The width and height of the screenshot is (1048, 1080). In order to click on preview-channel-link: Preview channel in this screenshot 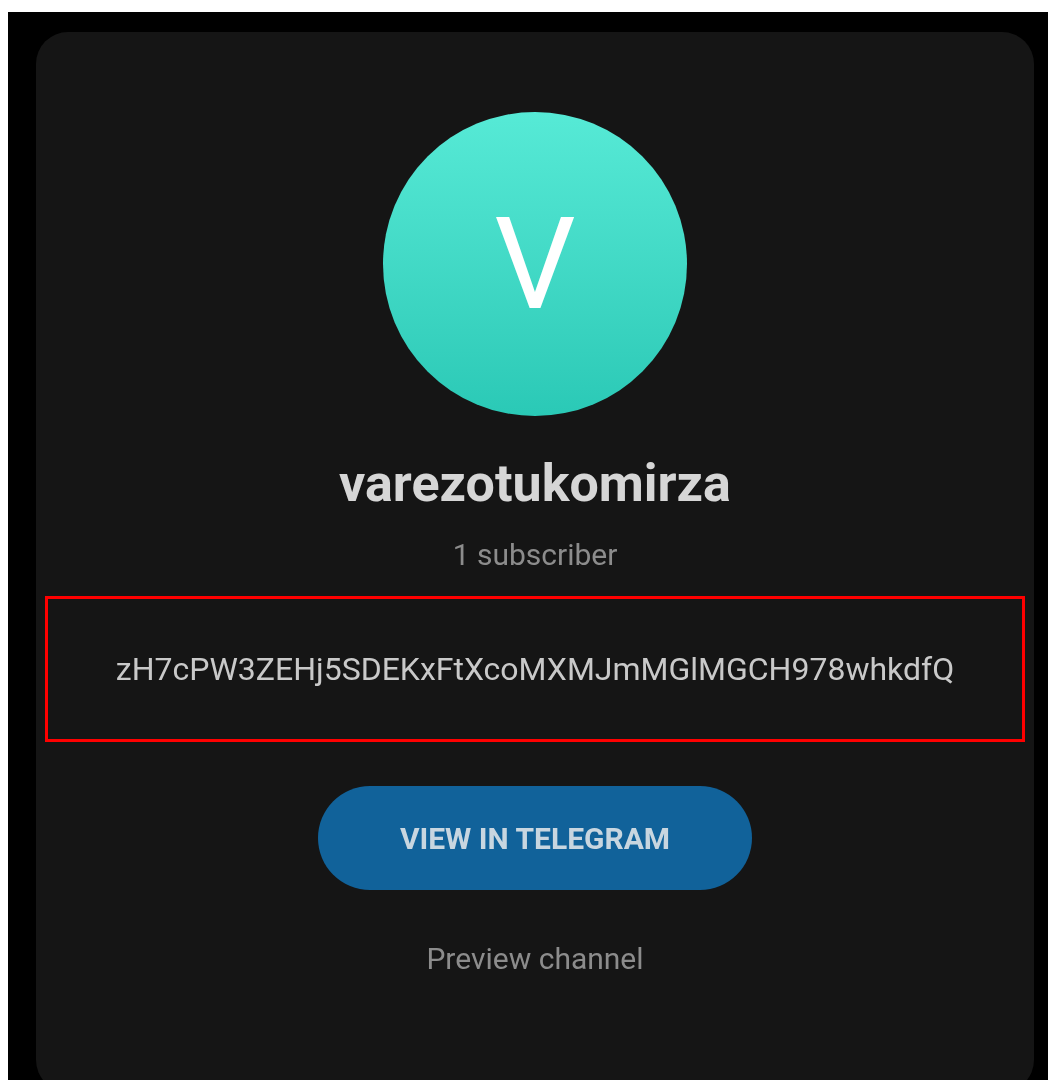, I will do `click(535, 959)`.